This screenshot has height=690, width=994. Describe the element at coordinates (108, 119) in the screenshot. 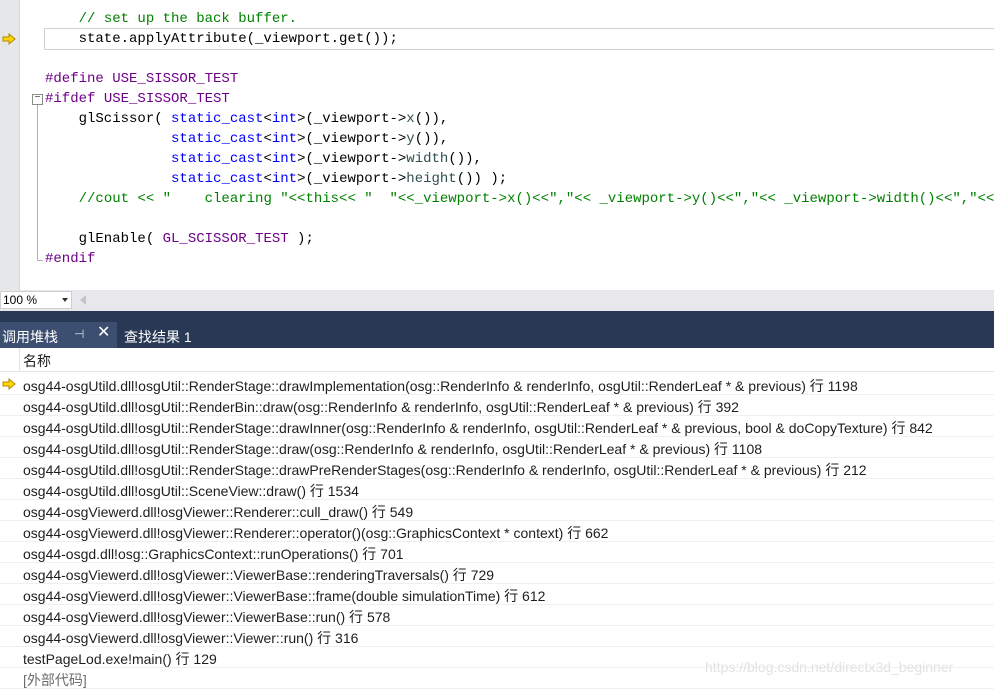

I see `code-token: glScissor(` at that location.